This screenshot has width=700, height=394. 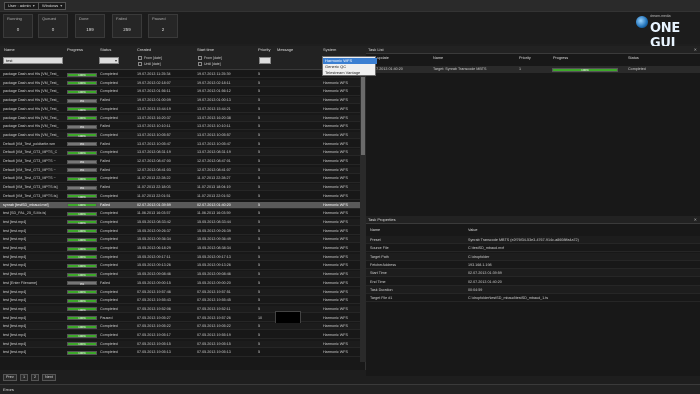 I want to click on progress-bar: 100%, so click(x=82, y=74).